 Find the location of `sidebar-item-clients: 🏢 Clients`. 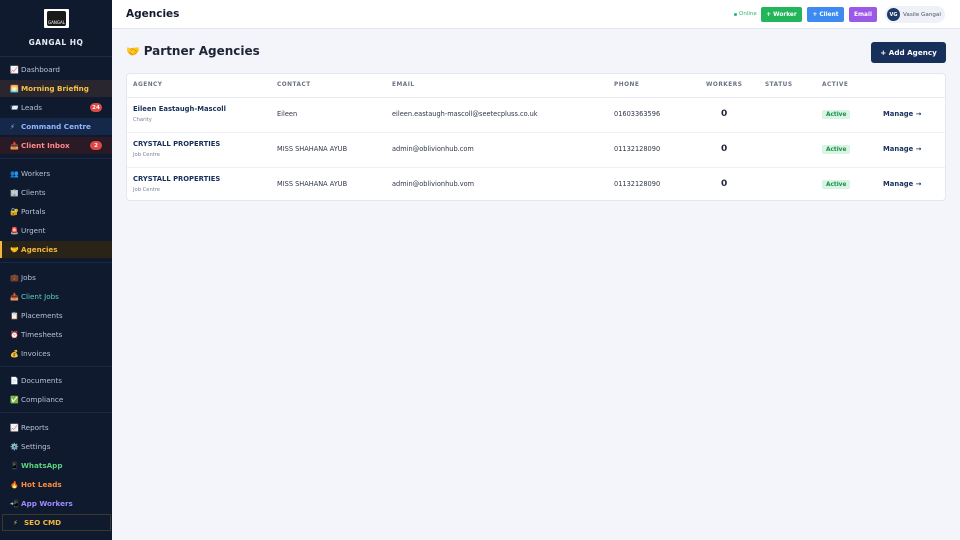

sidebar-item-clients: 🏢 Clients is located at coordinates (56, 192).